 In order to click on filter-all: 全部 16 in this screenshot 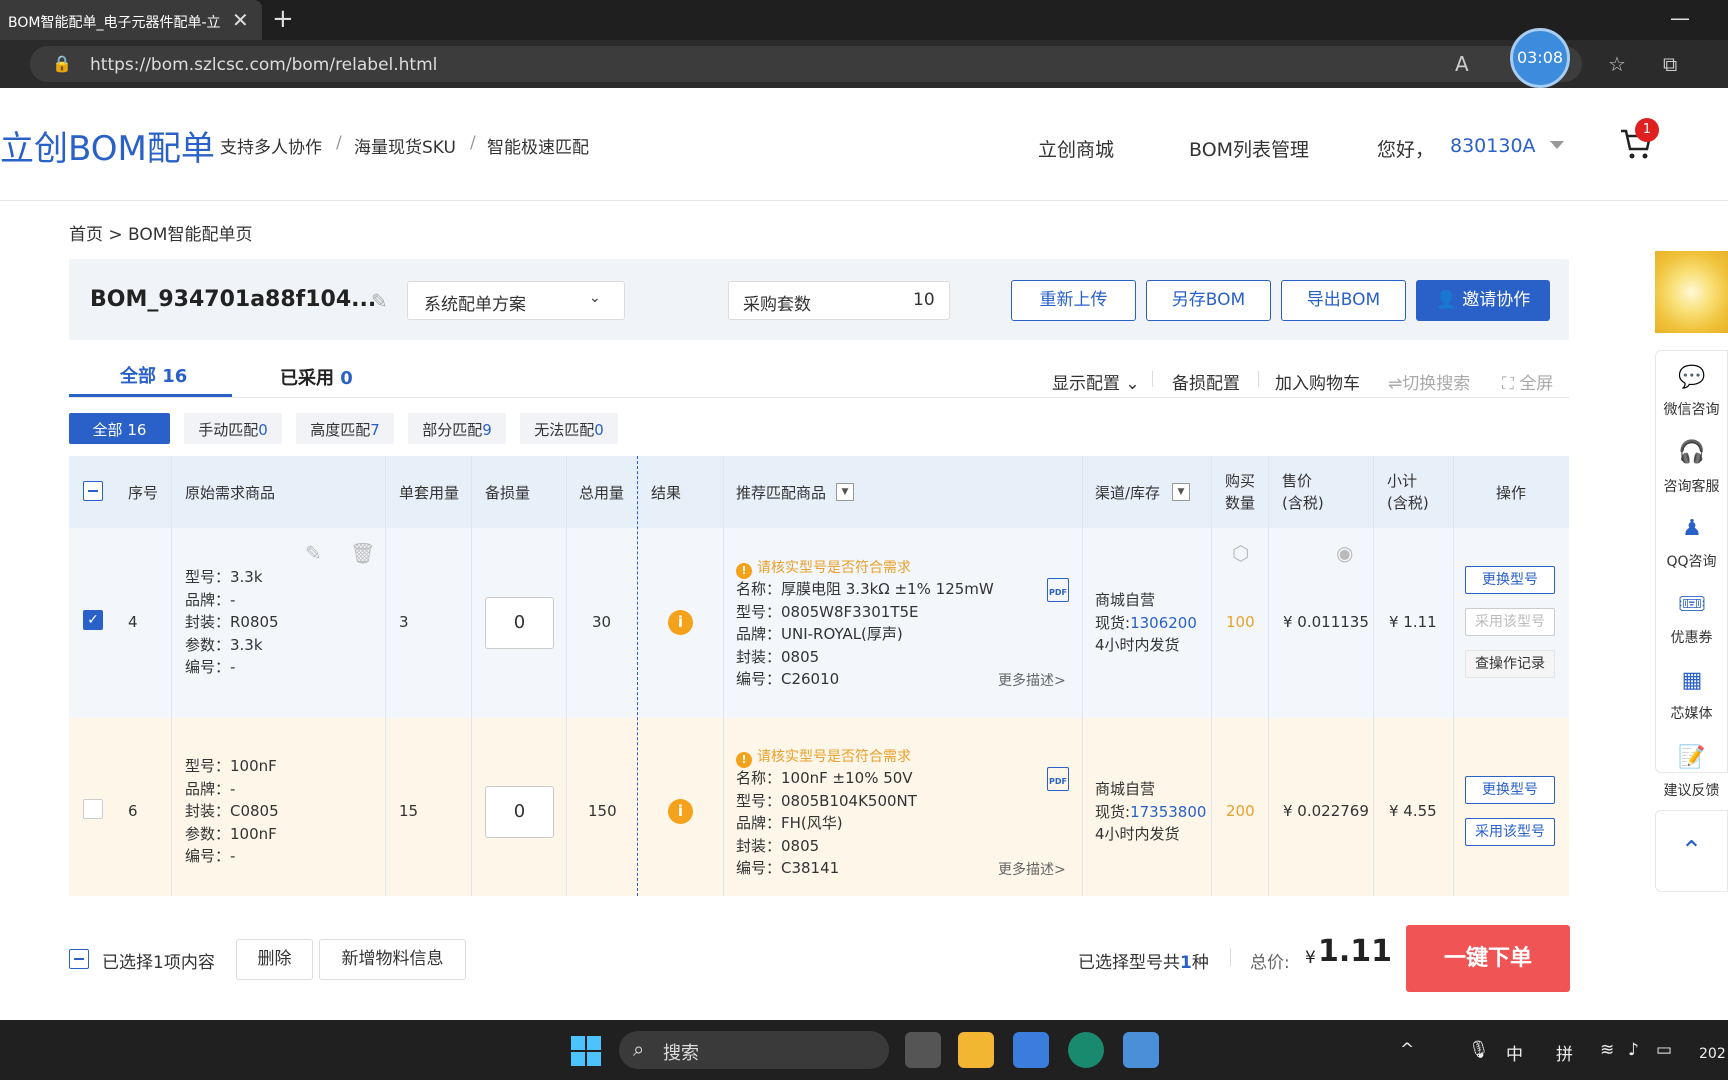, I will do `click(119, 428)`.